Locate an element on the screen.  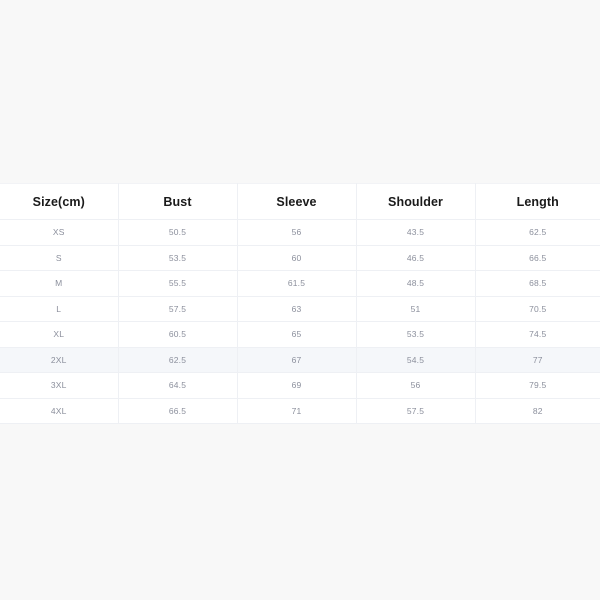
table-row: 3XL 64.5 69 56 79.5 is located at coordinates (300, 385).